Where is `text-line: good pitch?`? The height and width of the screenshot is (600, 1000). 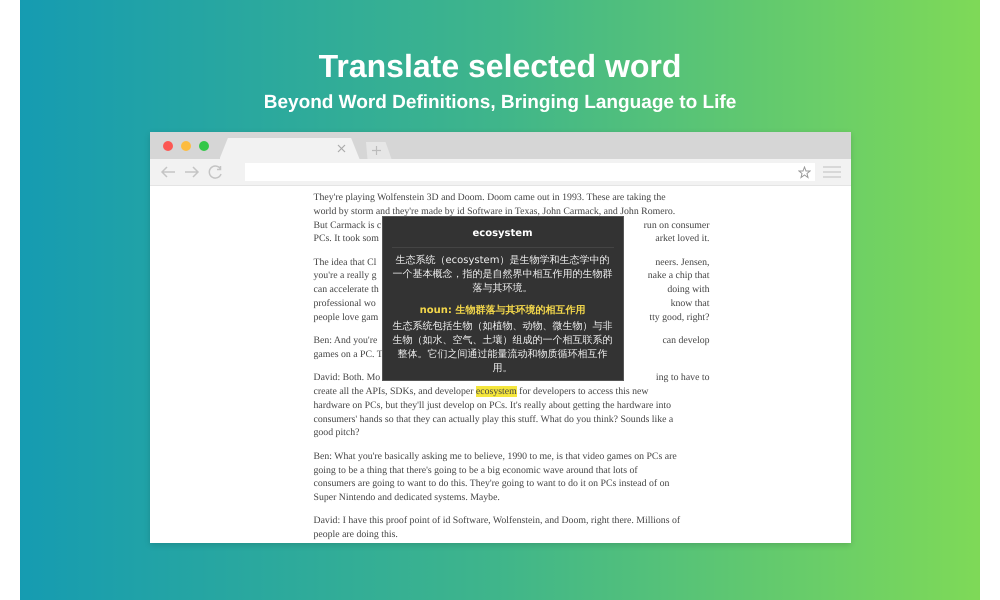 text-line: good pitch? is located at coordinates (337, 433).